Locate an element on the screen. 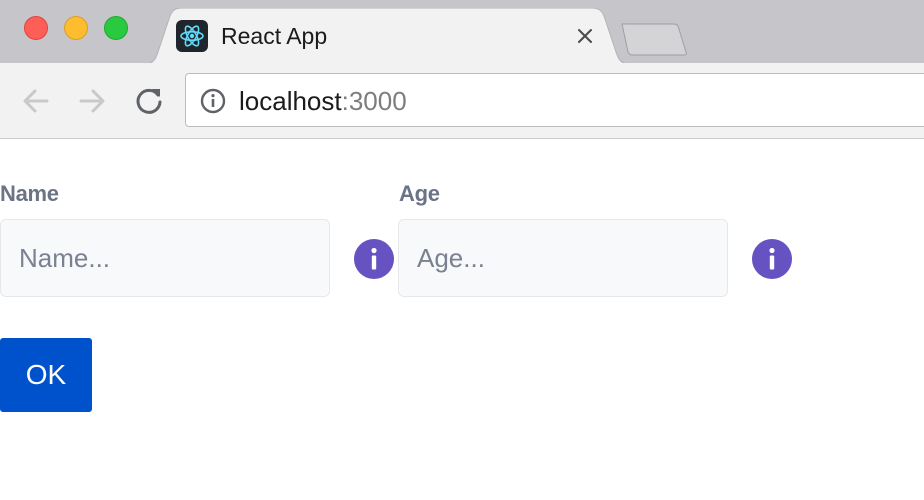 Image resolution: width=924 pixels, height=500 pixels. tab-title: React App is located at coordinates (274, 36).